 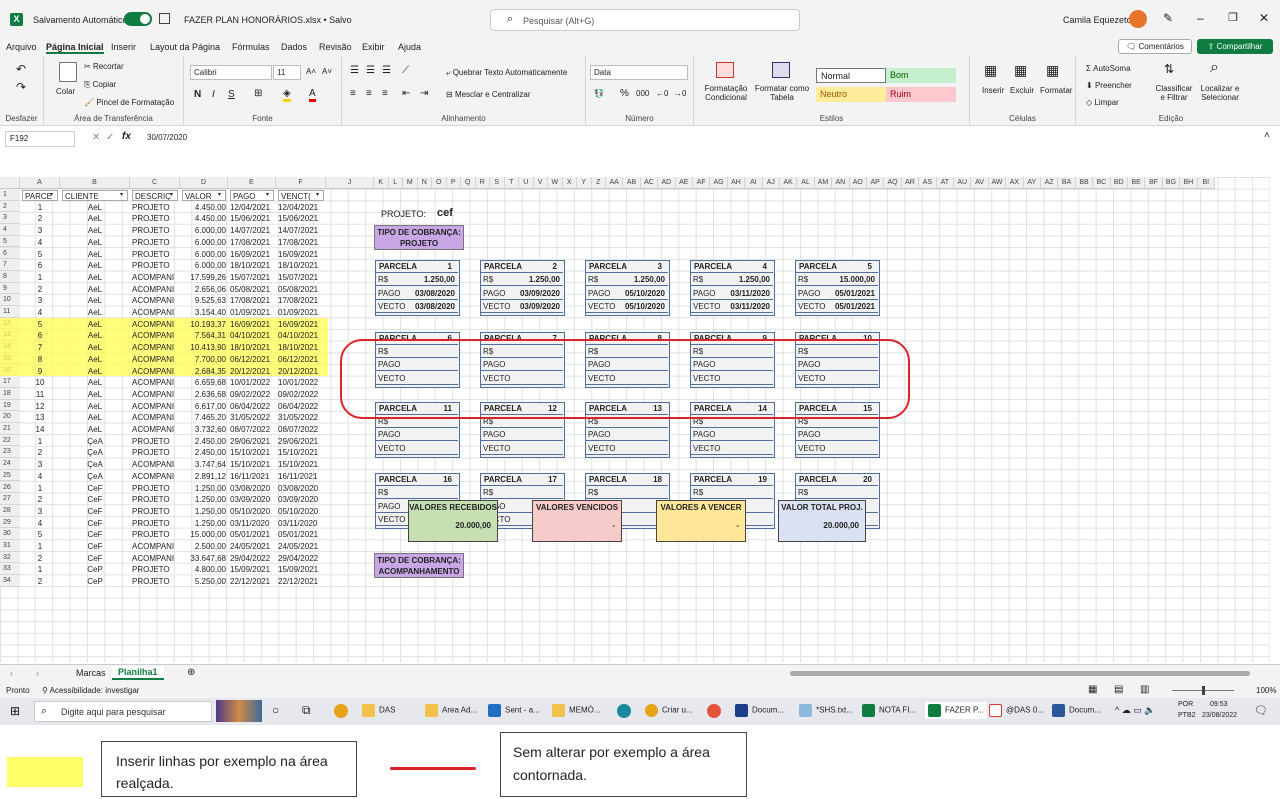 I want to click on add-sheet-icon: ⊕, so click(x=191, y=672).